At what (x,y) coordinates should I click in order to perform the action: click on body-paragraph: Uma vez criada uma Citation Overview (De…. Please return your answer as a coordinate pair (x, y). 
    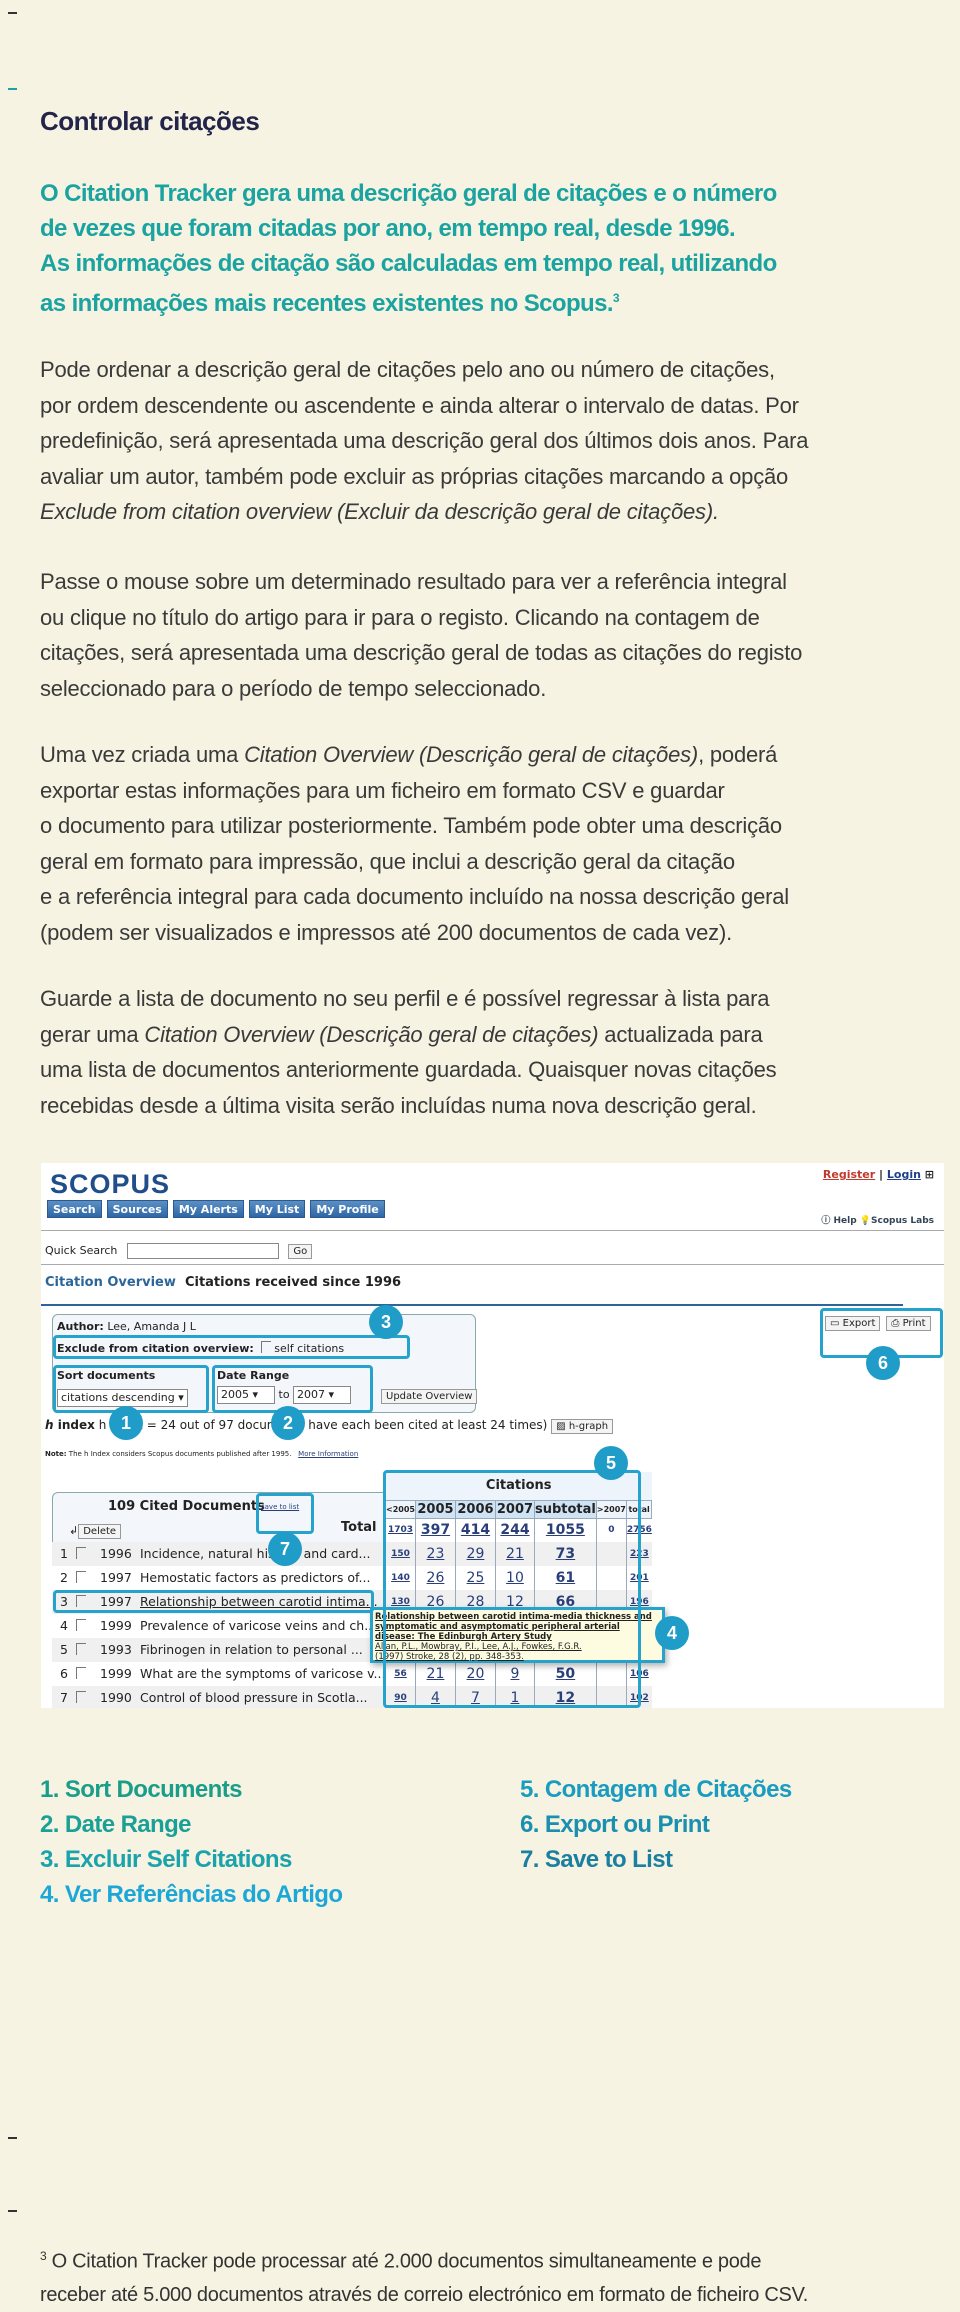
    Looking at the image, I should click on (414, 843).